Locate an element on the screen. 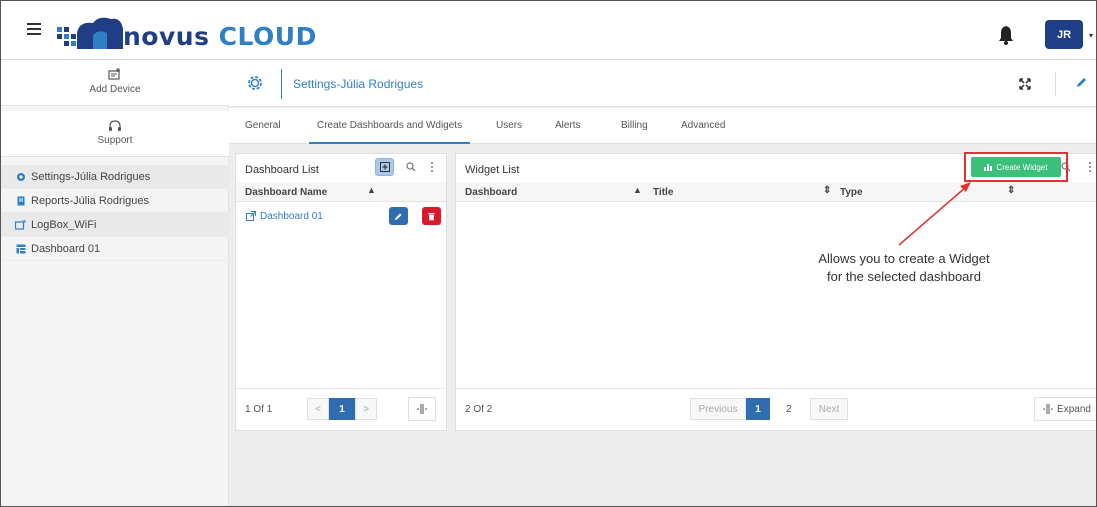 Image resolution: width=1097 pixels, height=507 pixels. column-resize-button is located at coordinates (422, 409).